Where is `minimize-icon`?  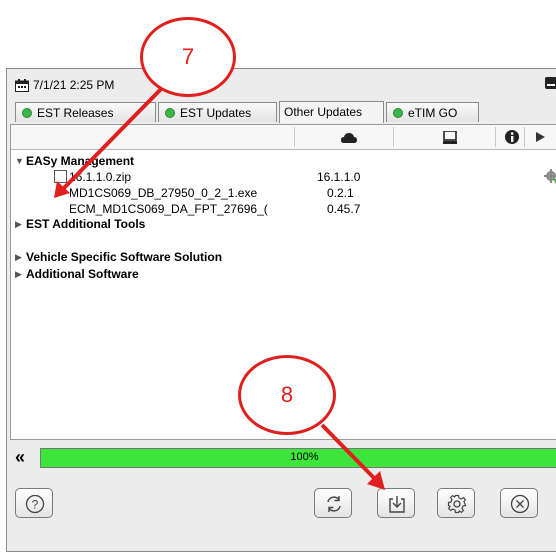 minimize-icon is located at coordinates (550, 83).